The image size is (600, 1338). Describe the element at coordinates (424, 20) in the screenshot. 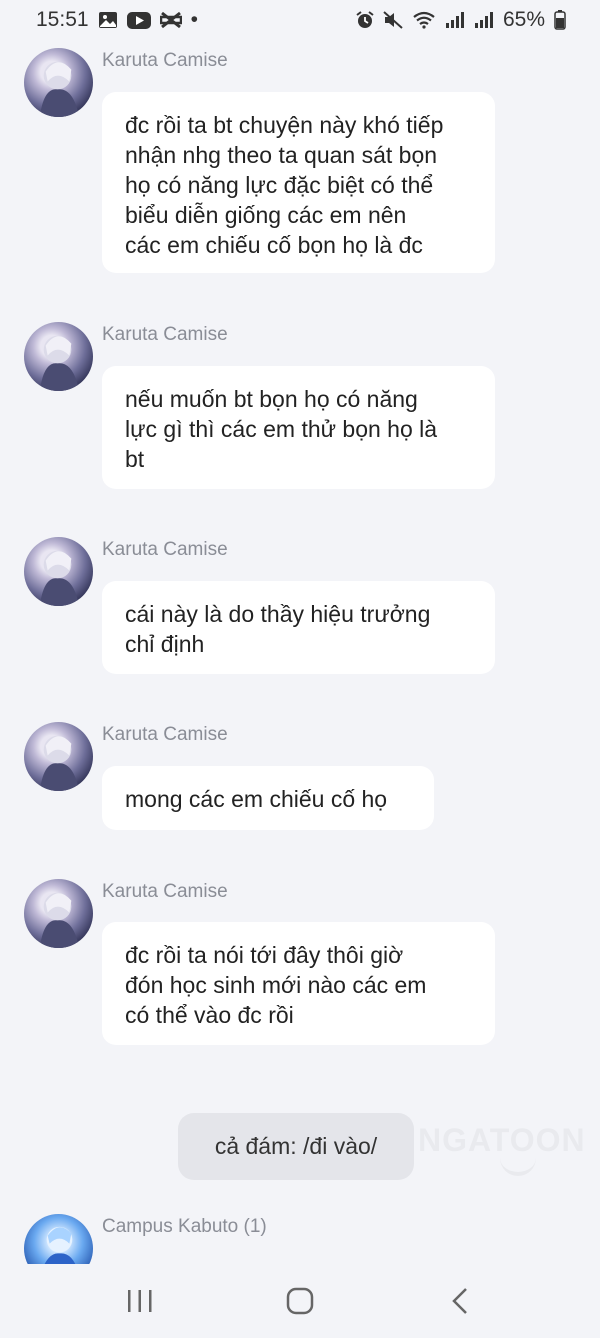

I see `wifi-icon` at that location.